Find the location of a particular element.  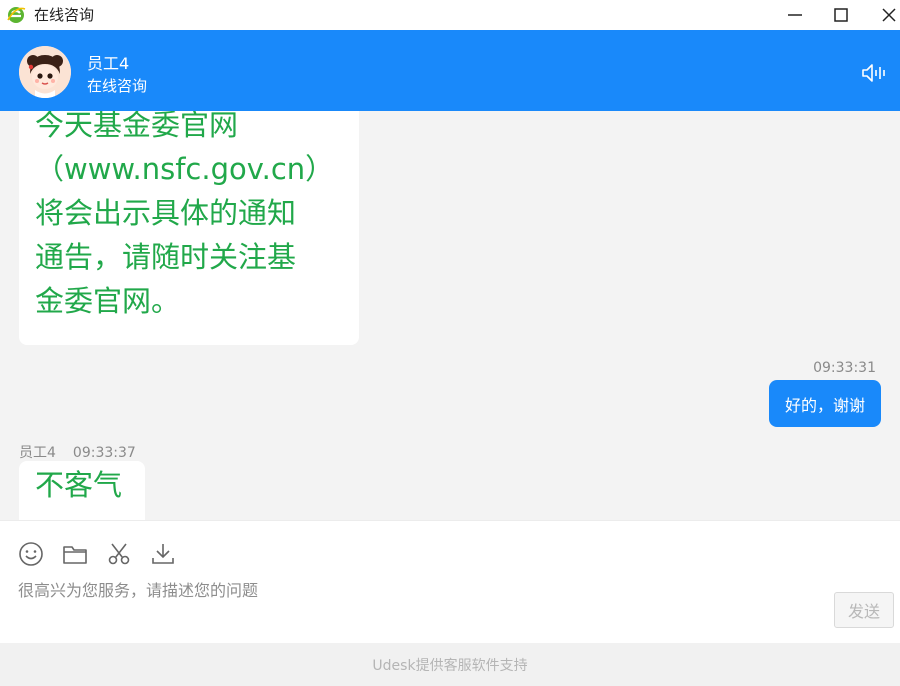

screenshot-button is located at coordinates (119, 554).